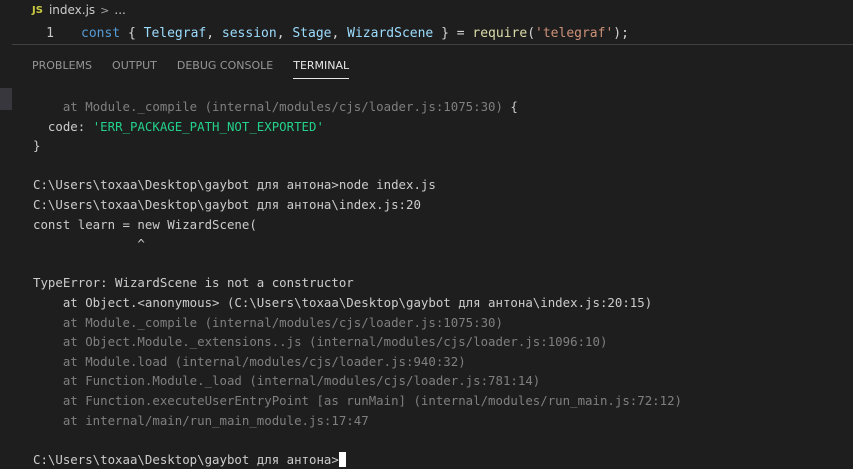  What do you see at coordinates (63, 126) in the screenshot?
I see `terminal-text: code:` at bounding box center [63, 126].